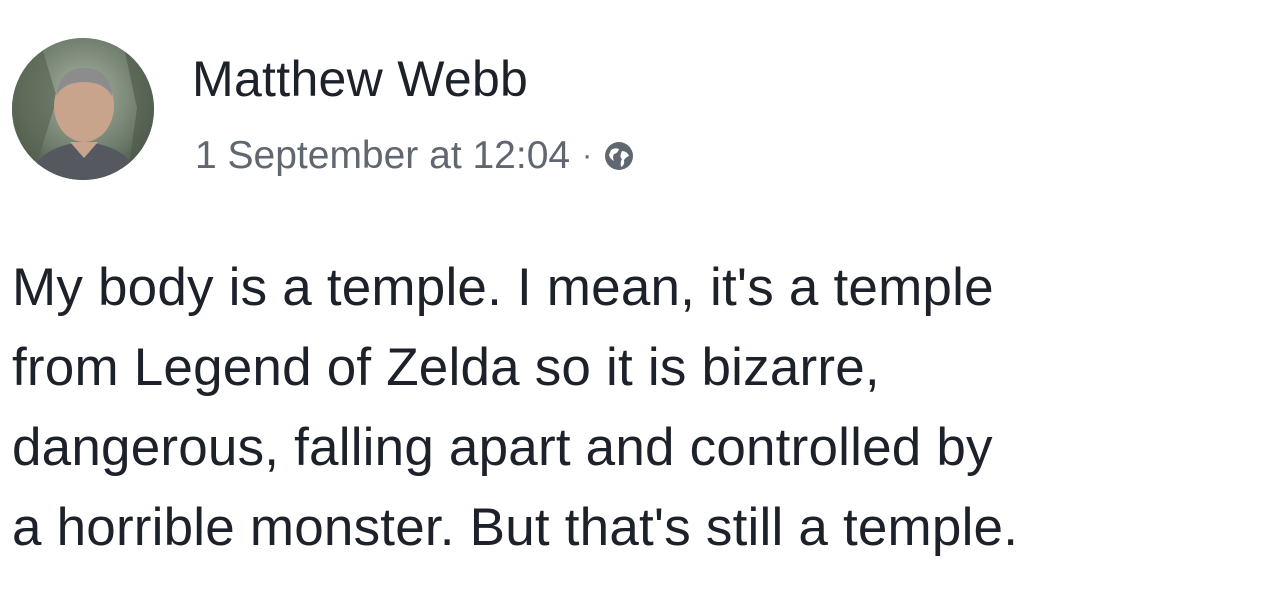 This screenshot has height=595, width=1284. I want to click on profile-photo, so click(83, 109).